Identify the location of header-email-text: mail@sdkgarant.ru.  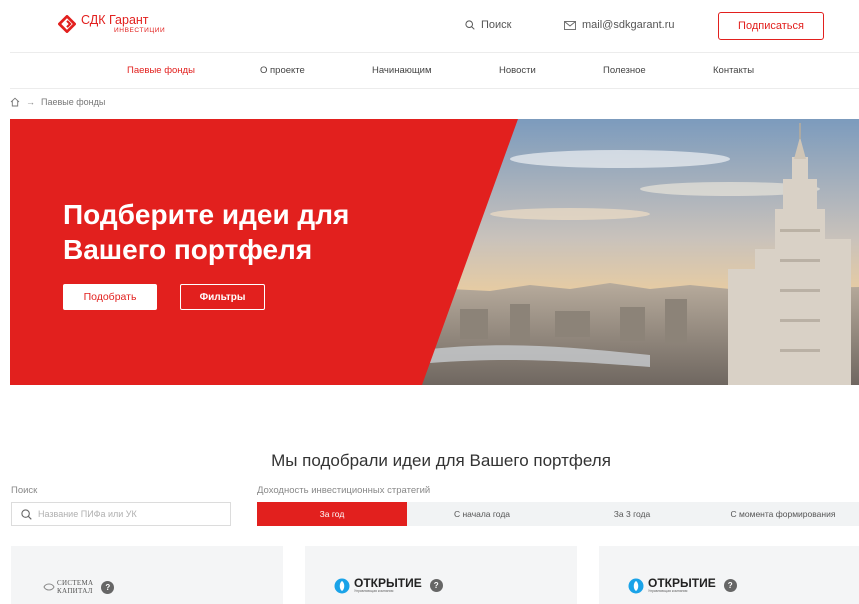
(628, 25).